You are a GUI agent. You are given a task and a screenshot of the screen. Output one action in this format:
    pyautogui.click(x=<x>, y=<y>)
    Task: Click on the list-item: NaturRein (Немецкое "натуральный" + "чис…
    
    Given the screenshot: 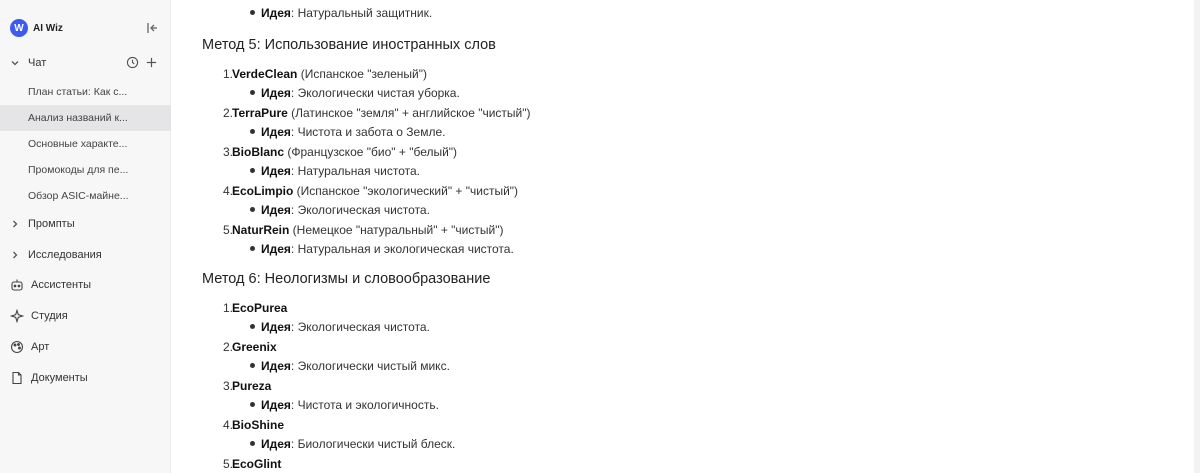 What is the action you would take?
    pyautogui.click(x=367, y=230)
    